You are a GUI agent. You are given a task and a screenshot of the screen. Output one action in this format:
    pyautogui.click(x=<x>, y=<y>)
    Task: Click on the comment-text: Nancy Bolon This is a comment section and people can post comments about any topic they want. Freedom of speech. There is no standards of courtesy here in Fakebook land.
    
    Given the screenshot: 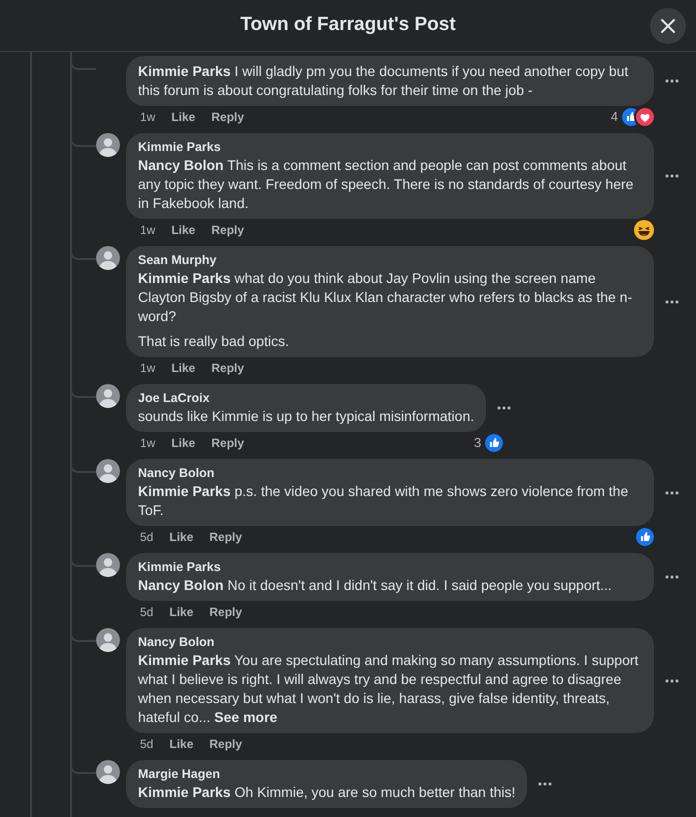 What is the action you would take?
    pyautogui.click(x=386, y=184)
    